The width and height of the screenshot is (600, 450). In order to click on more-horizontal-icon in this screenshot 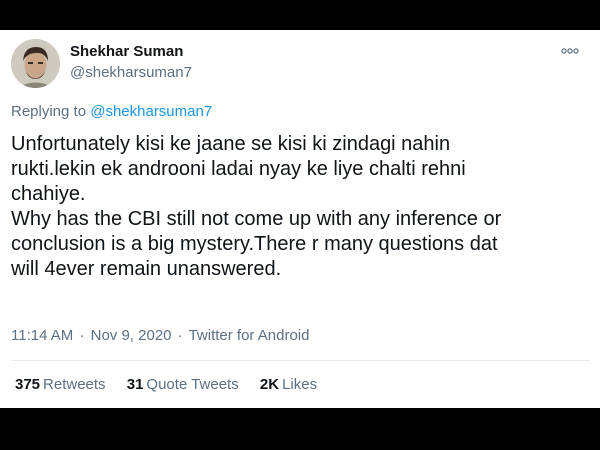, I will do `click(570, 51)`.